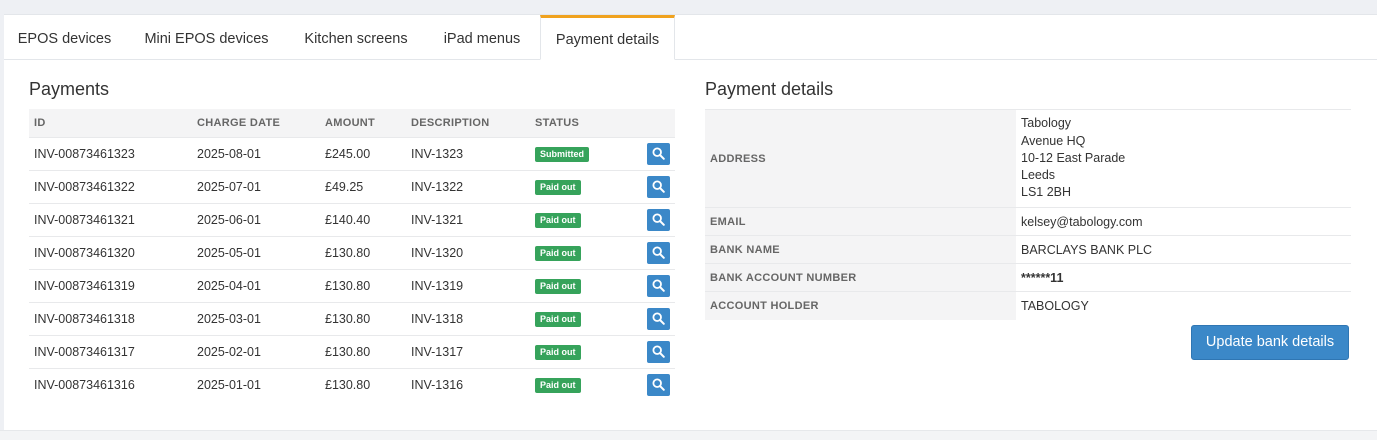 Image resolution: width=1377 pixels, height=440 pixels. I want to click on charge-date: 2025-01-01, so click(256, 384).